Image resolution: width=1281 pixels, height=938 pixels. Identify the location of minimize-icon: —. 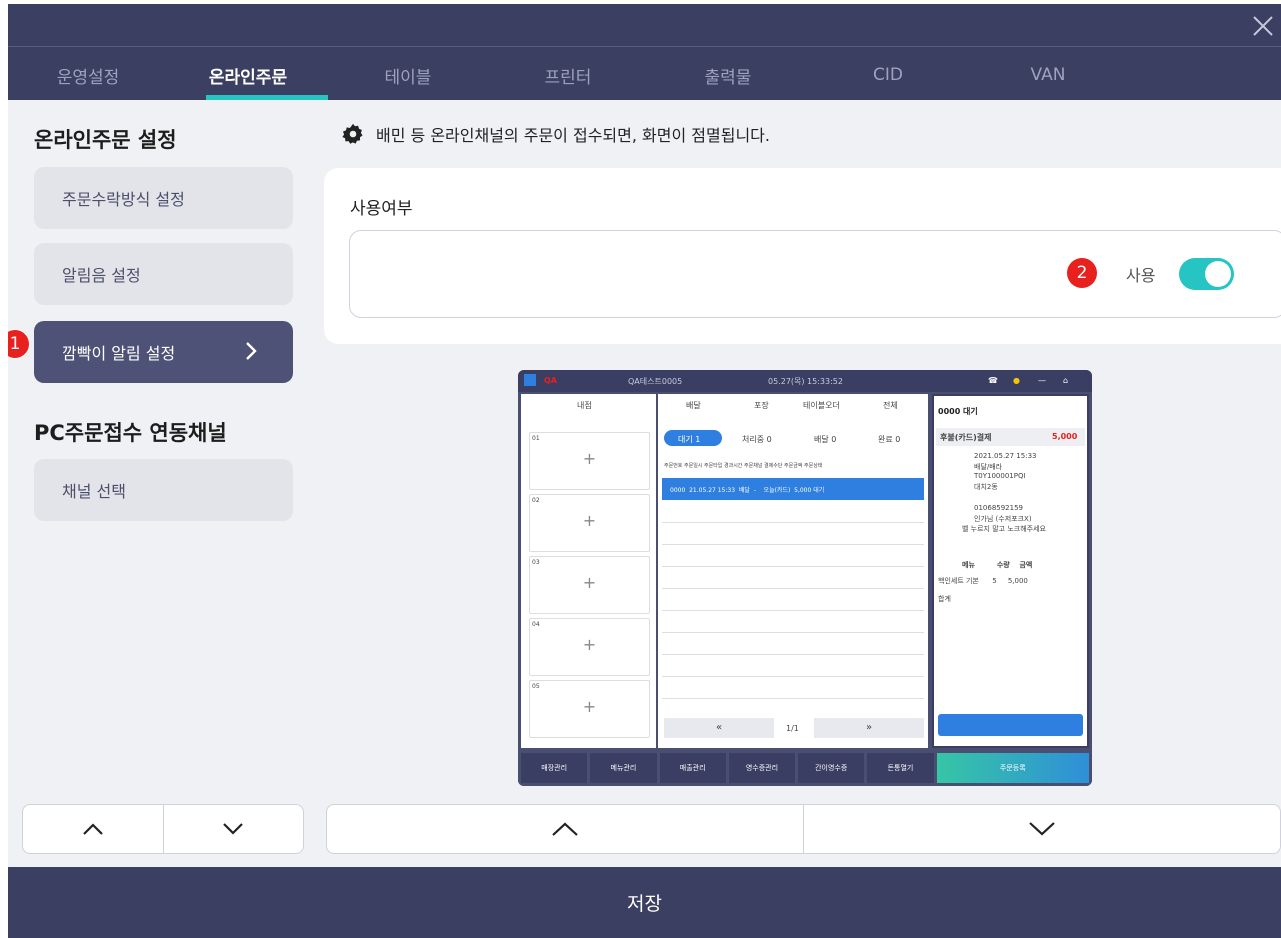
(1042, 380).